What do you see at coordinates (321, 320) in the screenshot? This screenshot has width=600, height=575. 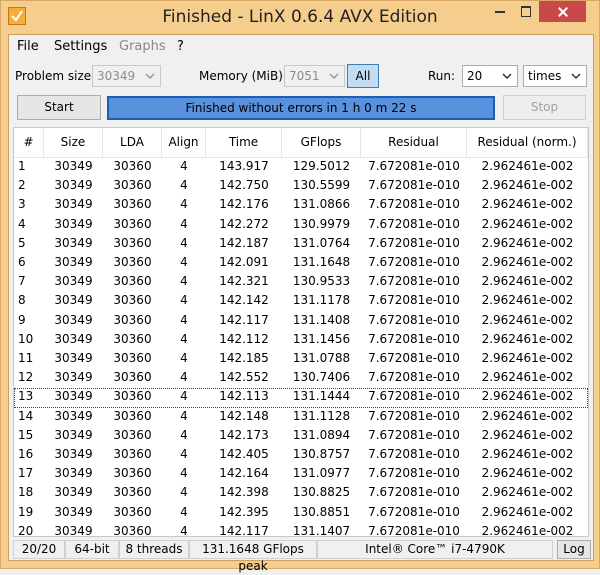 I see `col-gflops-cell: 131.1408` at bounding box center [321, 320].